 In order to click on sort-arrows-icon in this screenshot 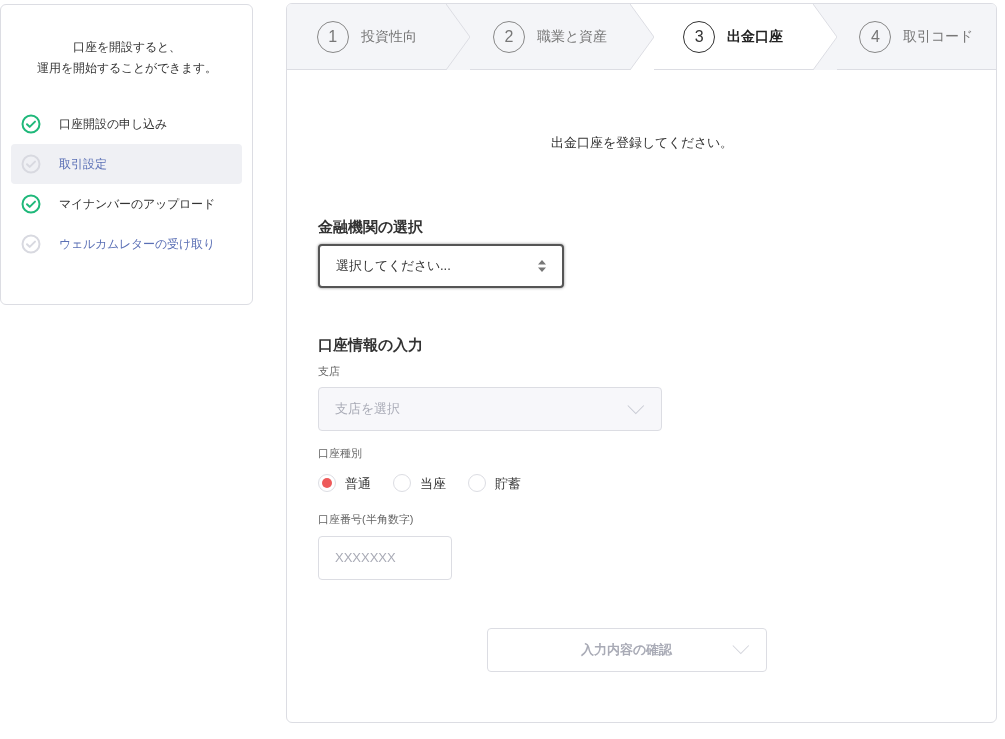, I will do `click(542, 266)`.